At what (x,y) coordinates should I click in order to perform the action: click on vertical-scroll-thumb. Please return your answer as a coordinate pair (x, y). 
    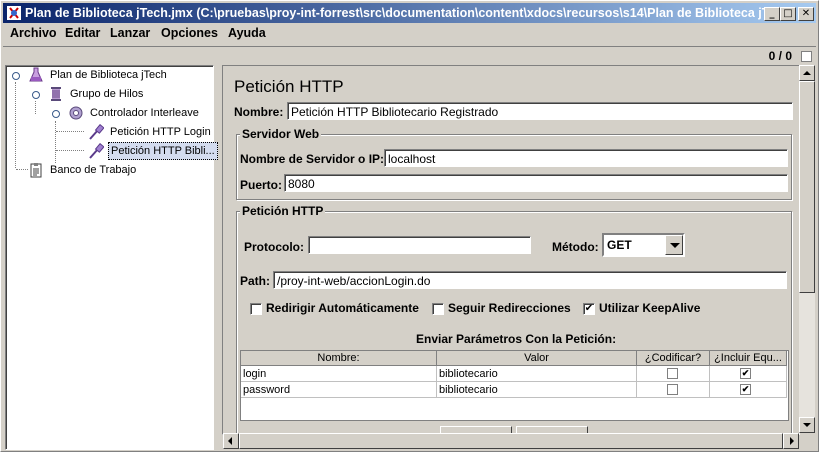
    Looking at the image, I should click on (807, 187).